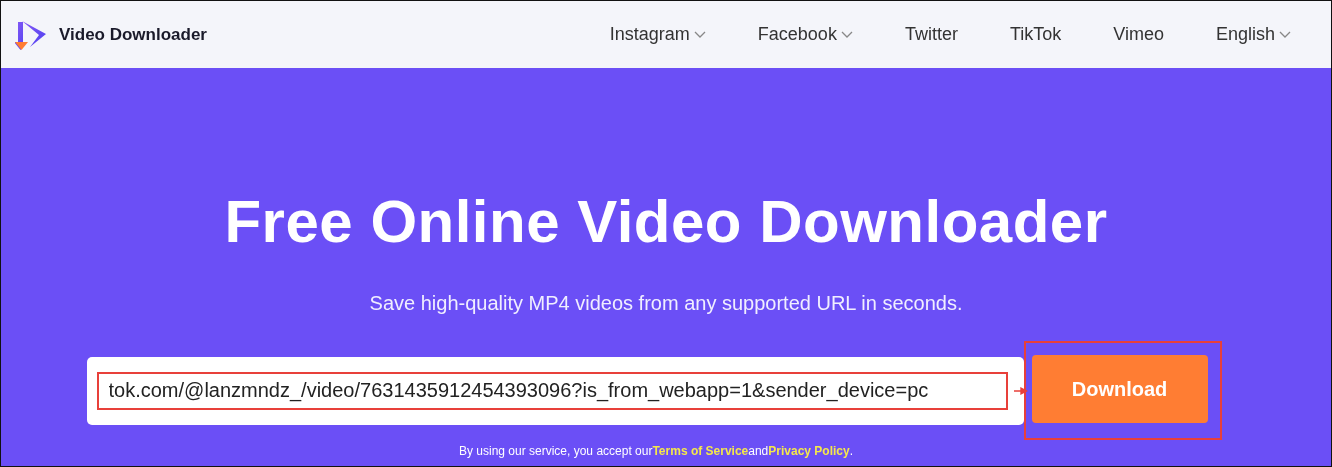 This screenshot has width=1332, height=467. I want to click on nav-link: Facebook, so click(805, 34).